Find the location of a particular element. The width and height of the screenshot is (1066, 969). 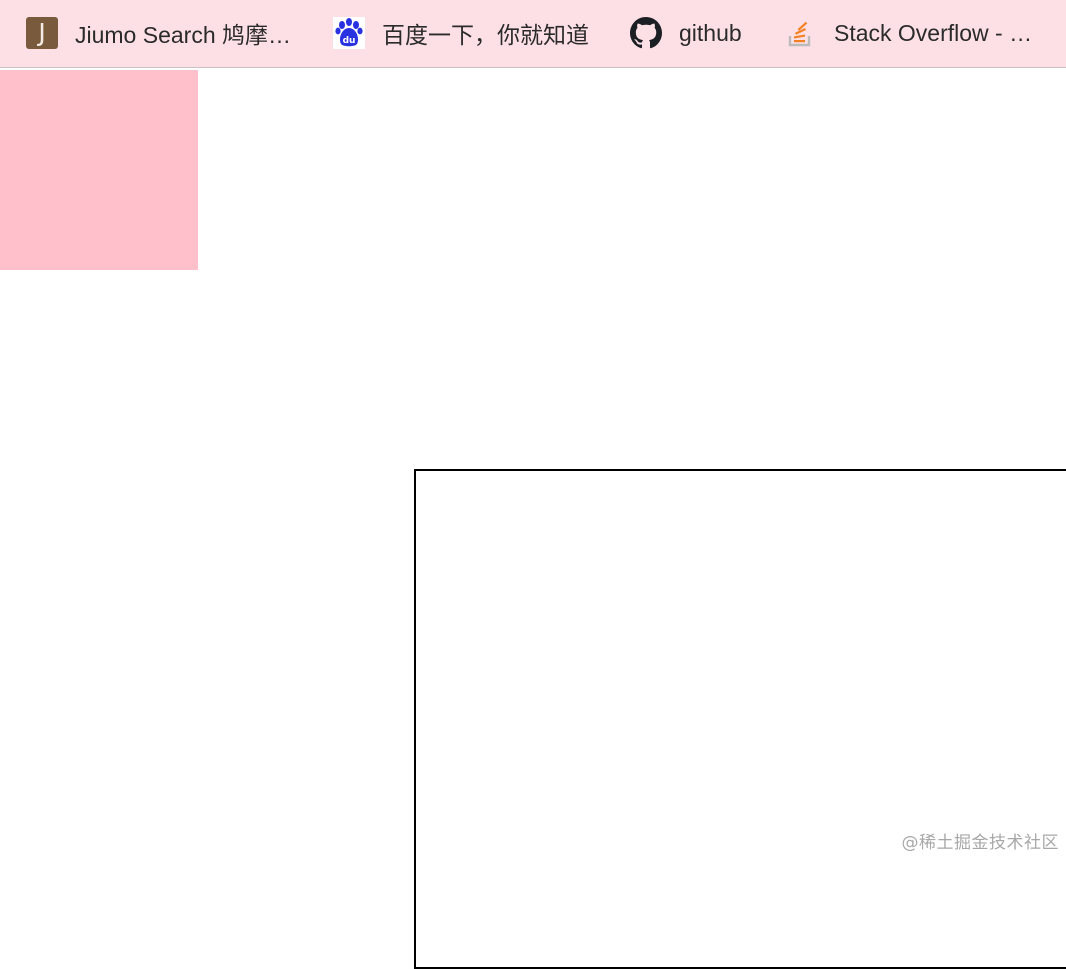

bookmark-label: Jiumo Search 鸠摩搜书 is located at coordinates (189, 33).